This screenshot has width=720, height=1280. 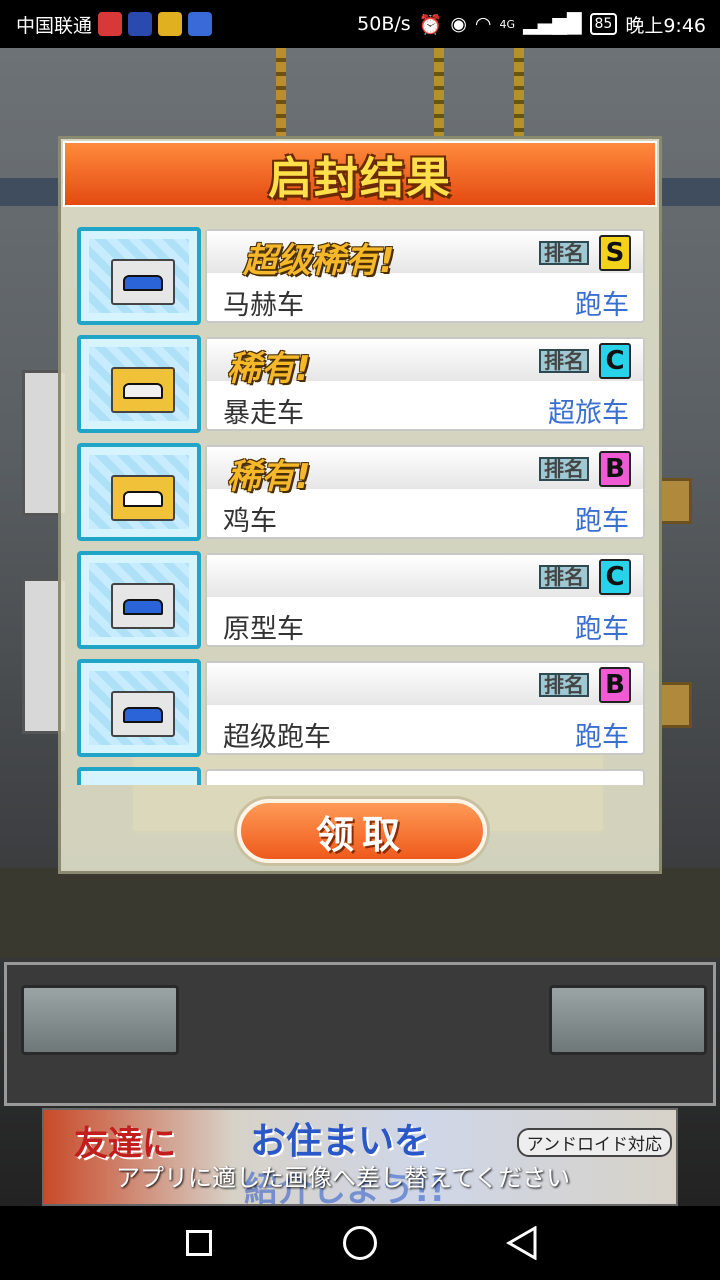 What do you see at coordinates (360, 178) in the screenshot?
I see `dialog-title: 启封结果` at bounding box center [360, 178].